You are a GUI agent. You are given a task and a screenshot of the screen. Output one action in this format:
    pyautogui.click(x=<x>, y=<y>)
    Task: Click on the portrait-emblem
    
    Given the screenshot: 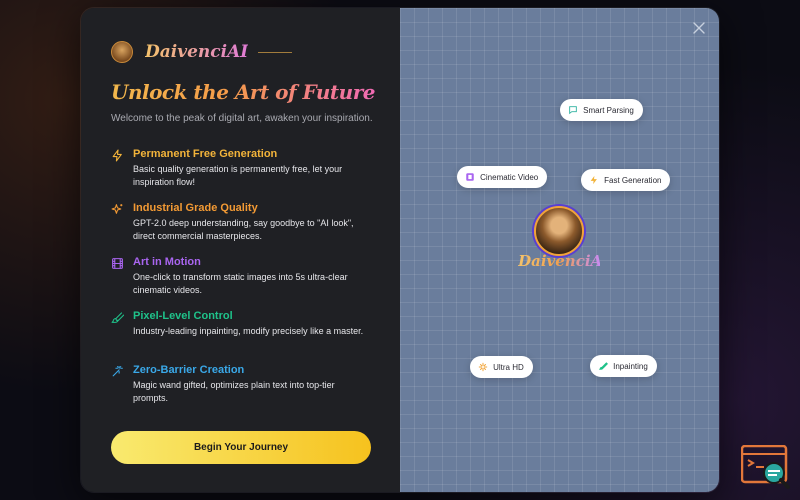 What is the action you would take?
    pyautogui.click(x=559, y=231)
    